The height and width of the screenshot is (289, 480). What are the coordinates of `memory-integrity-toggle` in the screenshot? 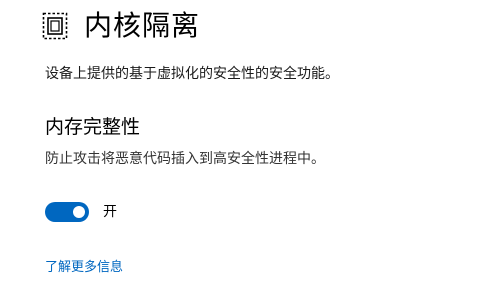 It's located at (67, 212).